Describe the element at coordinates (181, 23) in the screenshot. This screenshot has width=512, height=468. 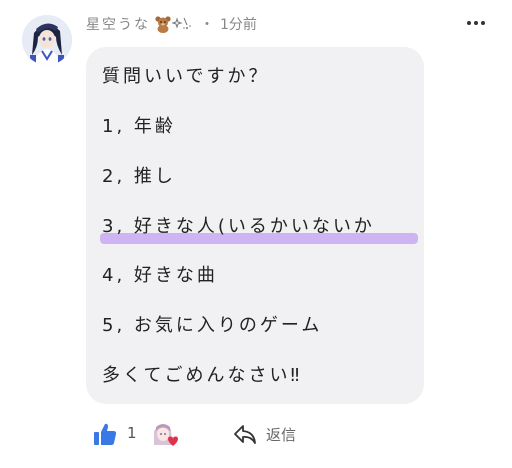
I see `sparkle-icon` at that location.